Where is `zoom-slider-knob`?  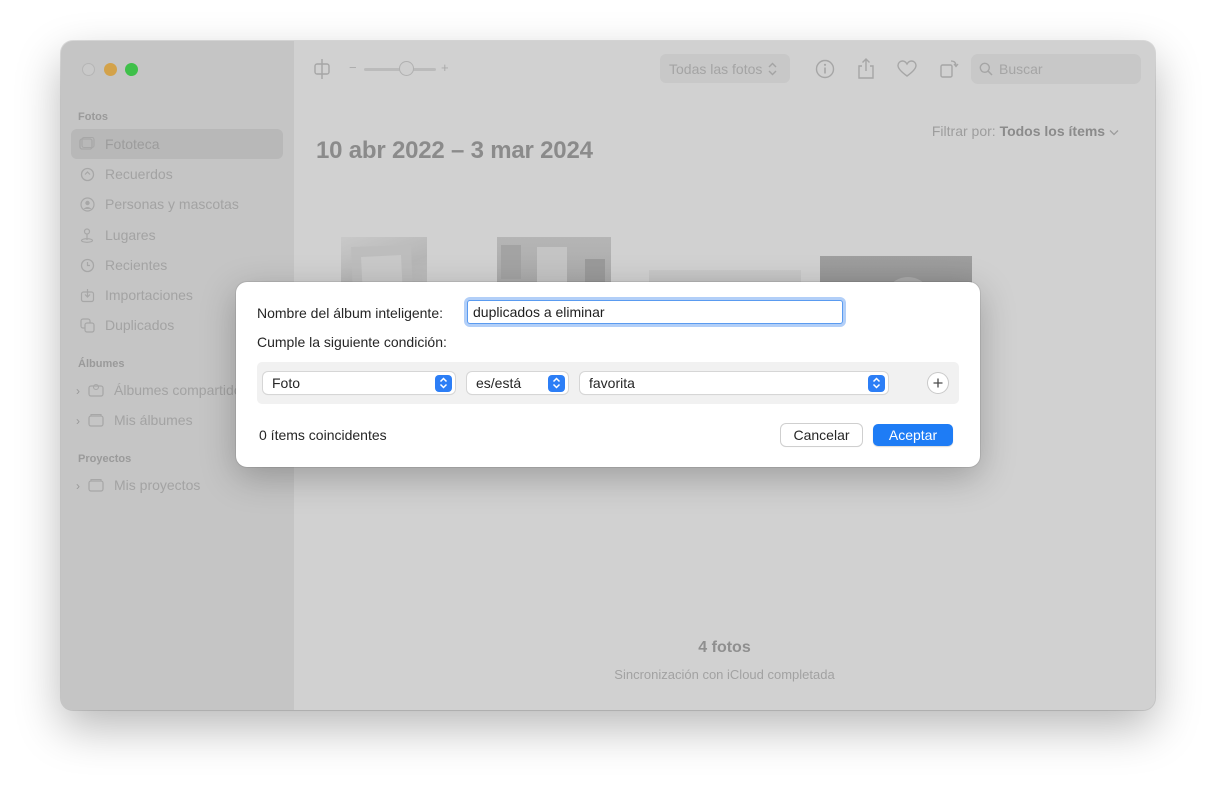 zoom-slider-knob is located at coordinates (406, 68).